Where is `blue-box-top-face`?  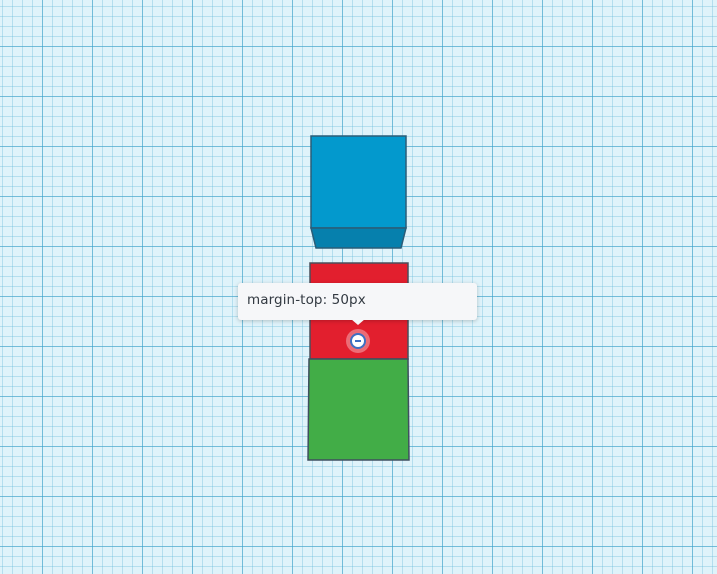 blue-box-top-face is located at coordinates (358, 182).